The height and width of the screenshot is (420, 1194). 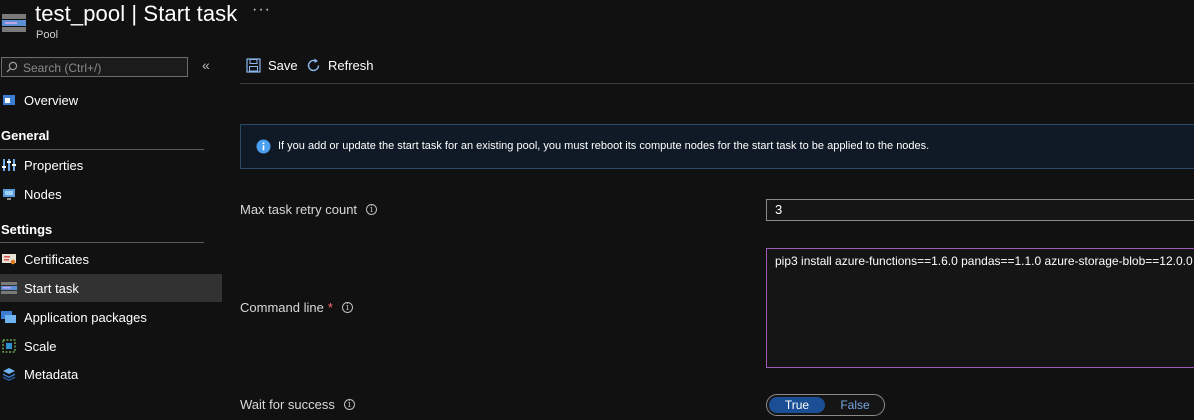 I want to click on search-placeholder: Search (Ctrl+/), so click(x=62, y=68).